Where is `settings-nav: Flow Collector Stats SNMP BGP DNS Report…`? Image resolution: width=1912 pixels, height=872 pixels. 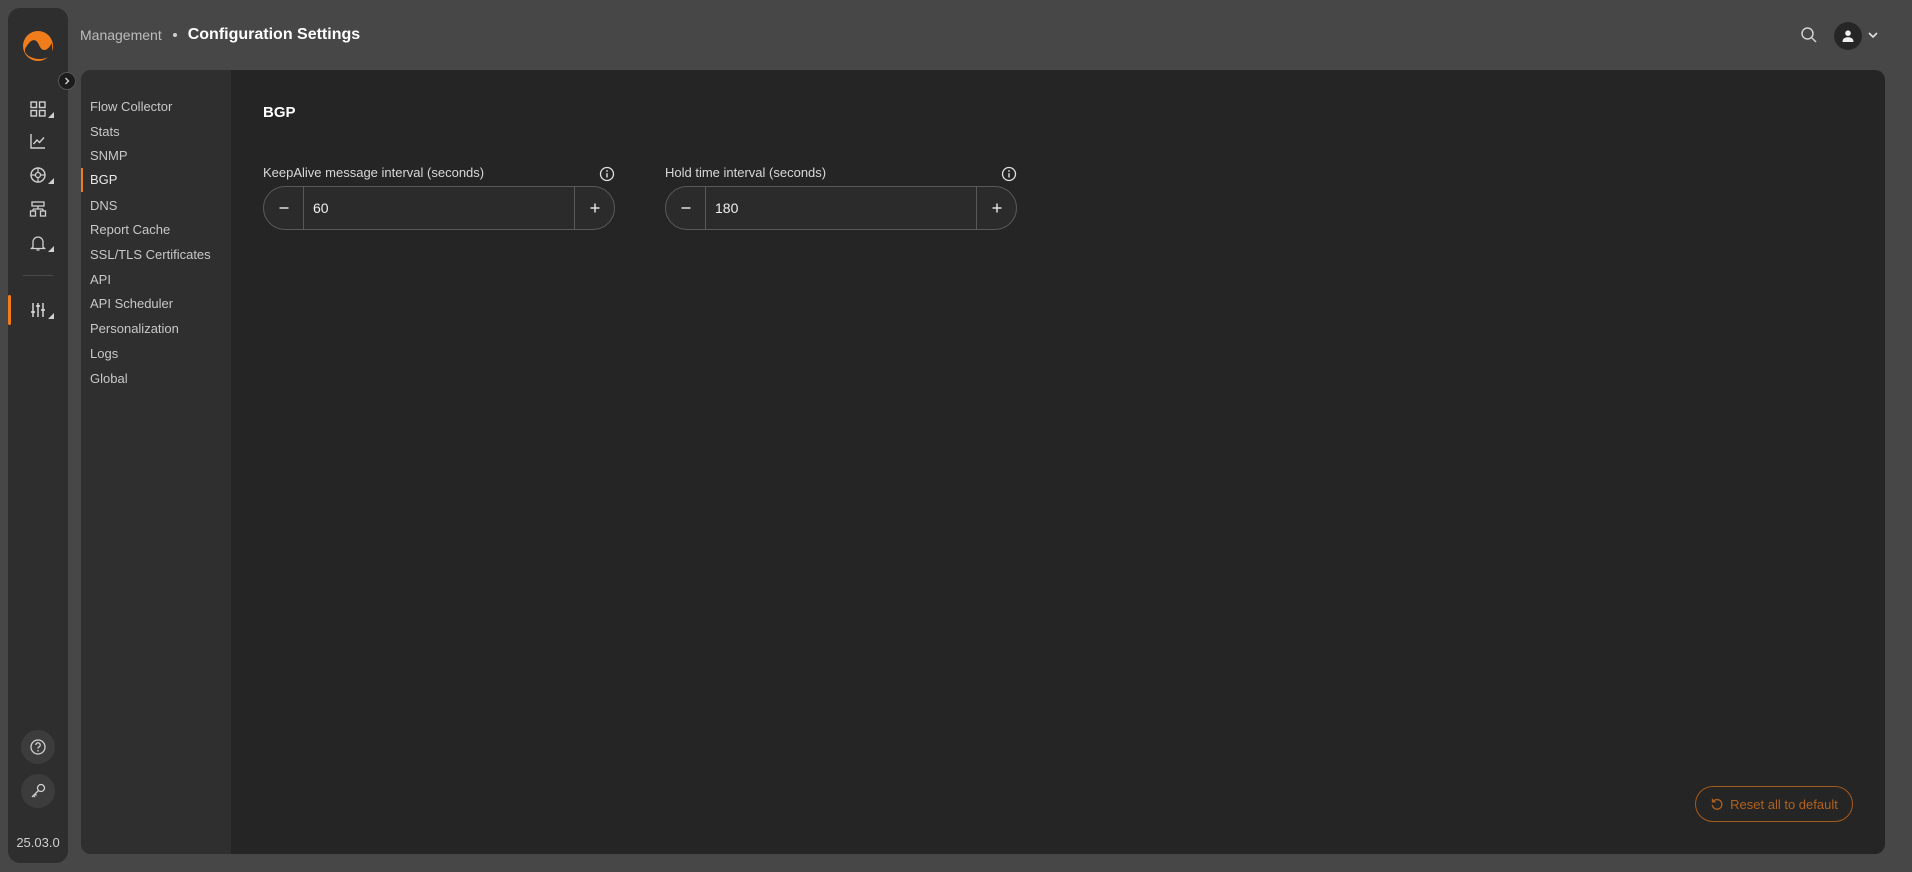
settings-nav: Flow Collector Stats SNMP BGP DNS Report… is located at coordinates (156, 462).